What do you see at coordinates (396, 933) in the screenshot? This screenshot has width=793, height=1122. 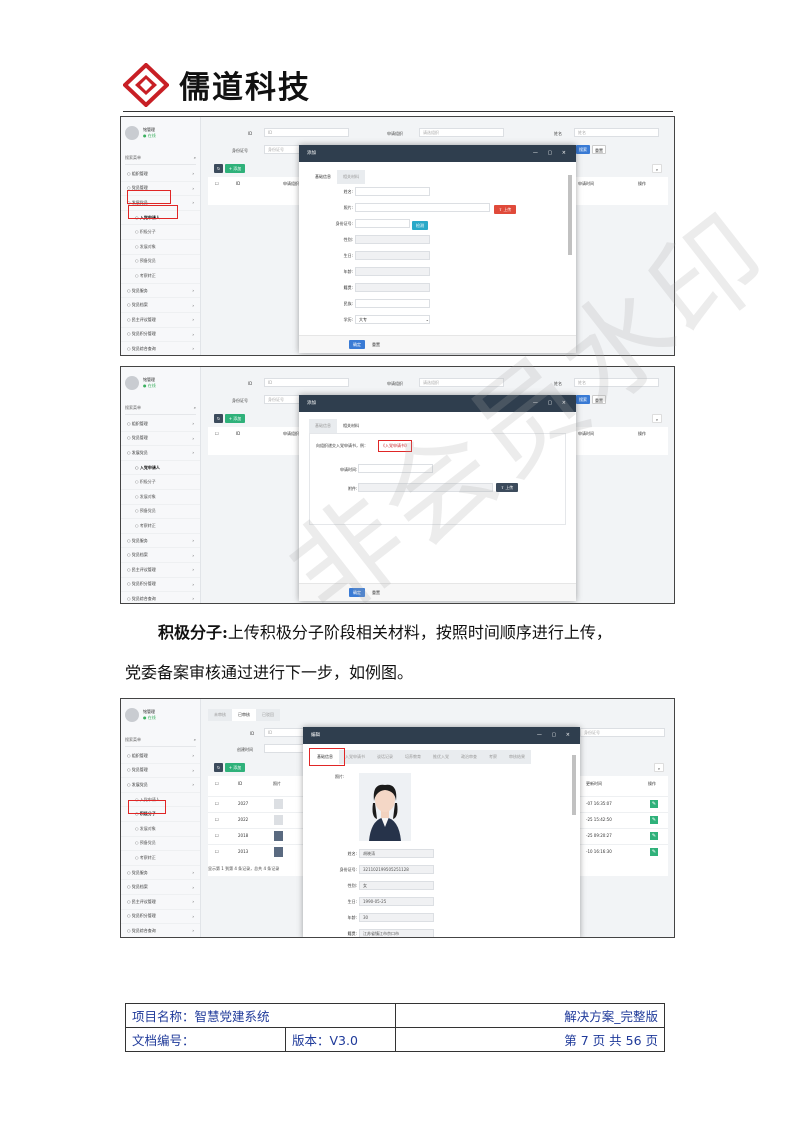 I see `form-value: 江苏省镇江市京口市` at bounding box center [396, 933].